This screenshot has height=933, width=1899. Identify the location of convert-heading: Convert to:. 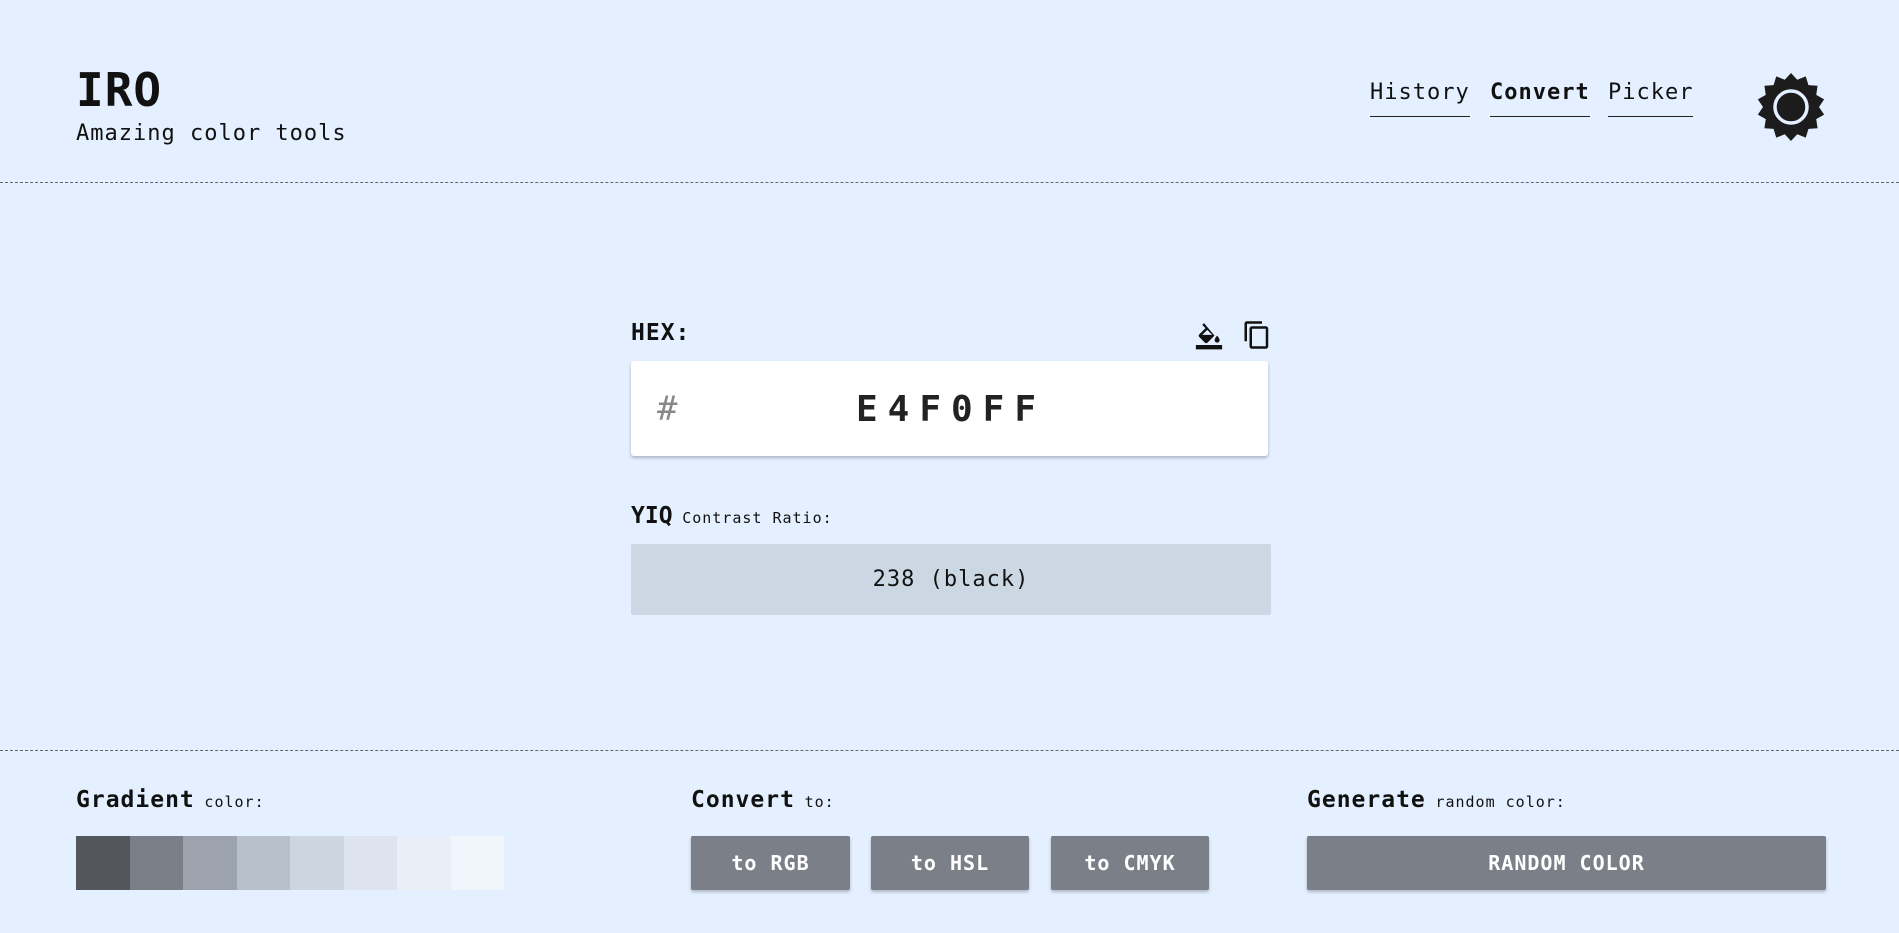
(763, 800).